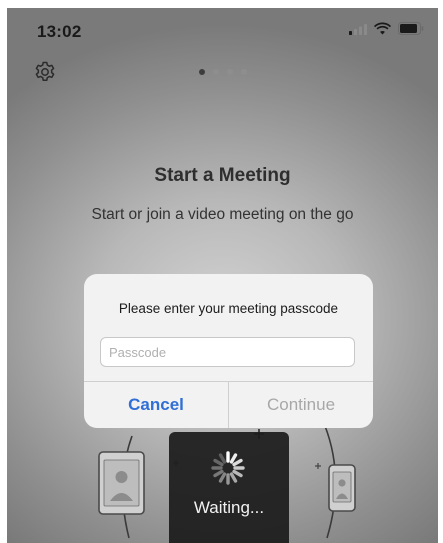 The width and height of the screenshot is (443, 543). I want to click on continue-button: Continue, so click(301, 405).